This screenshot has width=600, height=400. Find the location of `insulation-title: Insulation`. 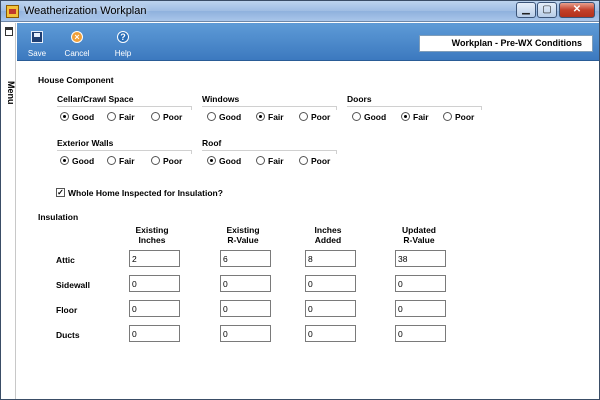

insulation-title: Insulation is located at coordinates (58, 217).